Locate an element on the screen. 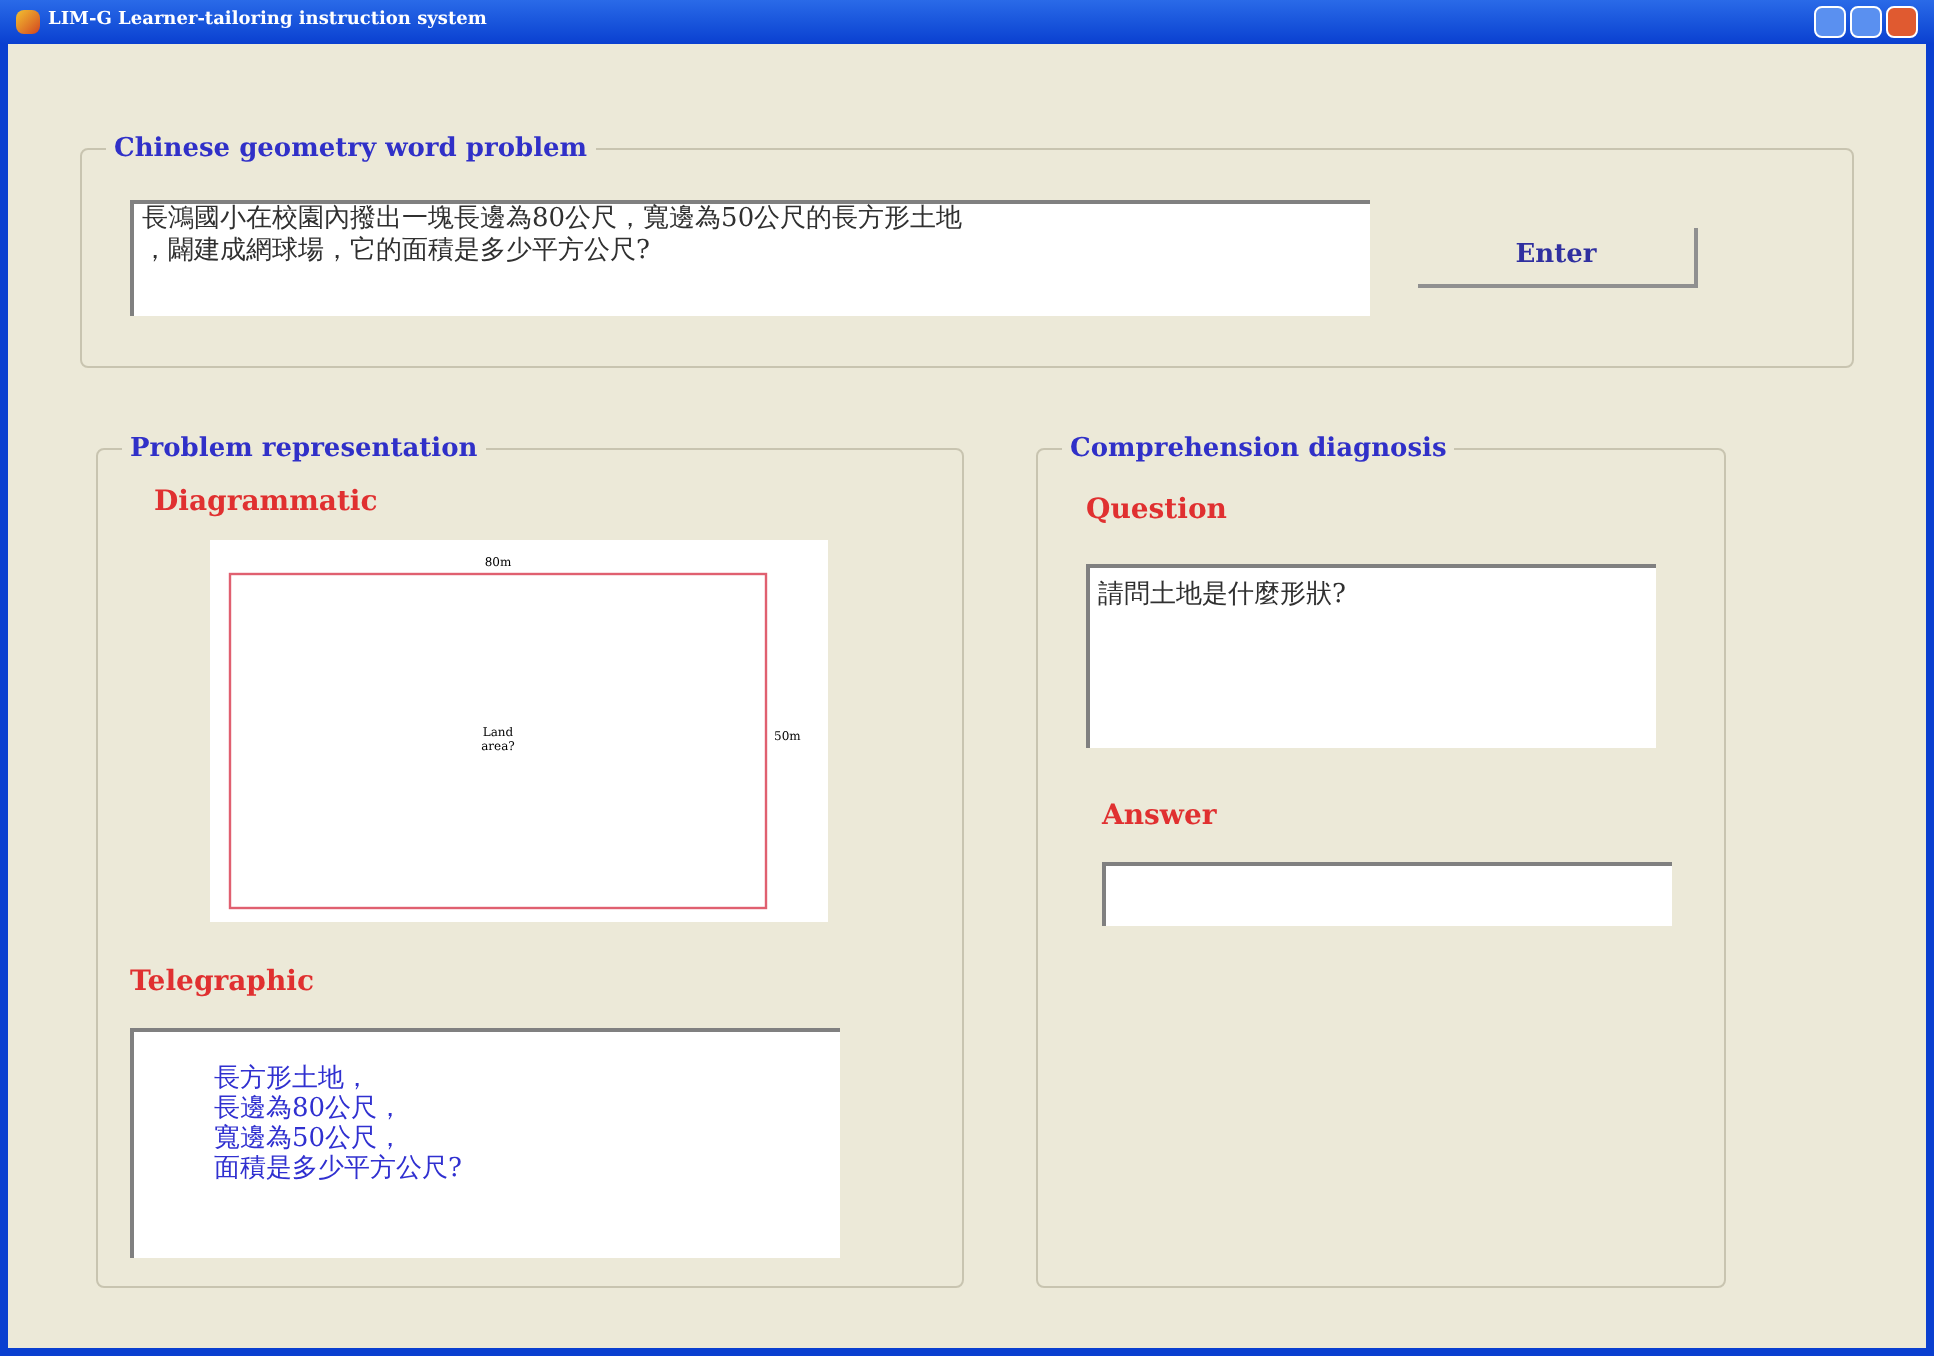 The image size is (1934, 1356). answer-field is located at coordinates (1387, 894).